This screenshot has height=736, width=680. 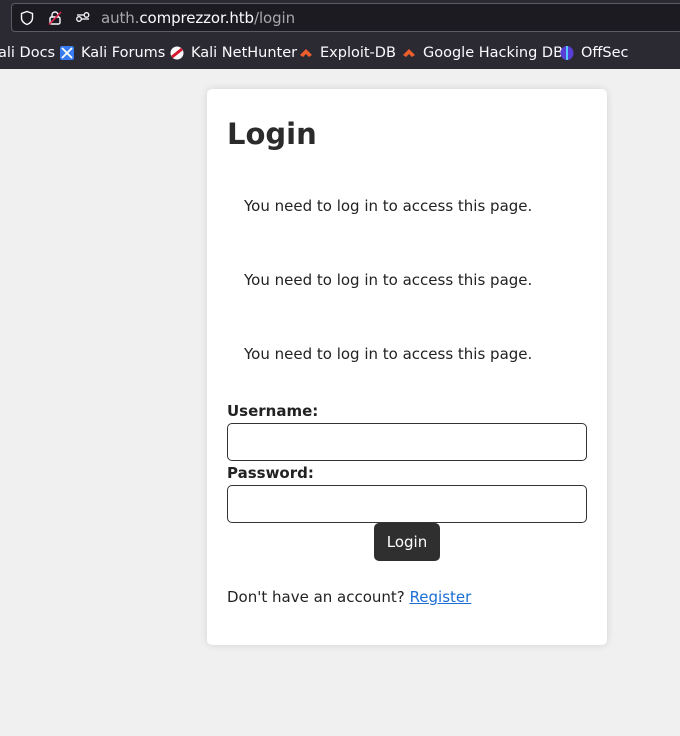 What do you see at coordinates (306, 52) in the screenshot?
I see `exploit-db-icon` at bounding box center [306, 52].